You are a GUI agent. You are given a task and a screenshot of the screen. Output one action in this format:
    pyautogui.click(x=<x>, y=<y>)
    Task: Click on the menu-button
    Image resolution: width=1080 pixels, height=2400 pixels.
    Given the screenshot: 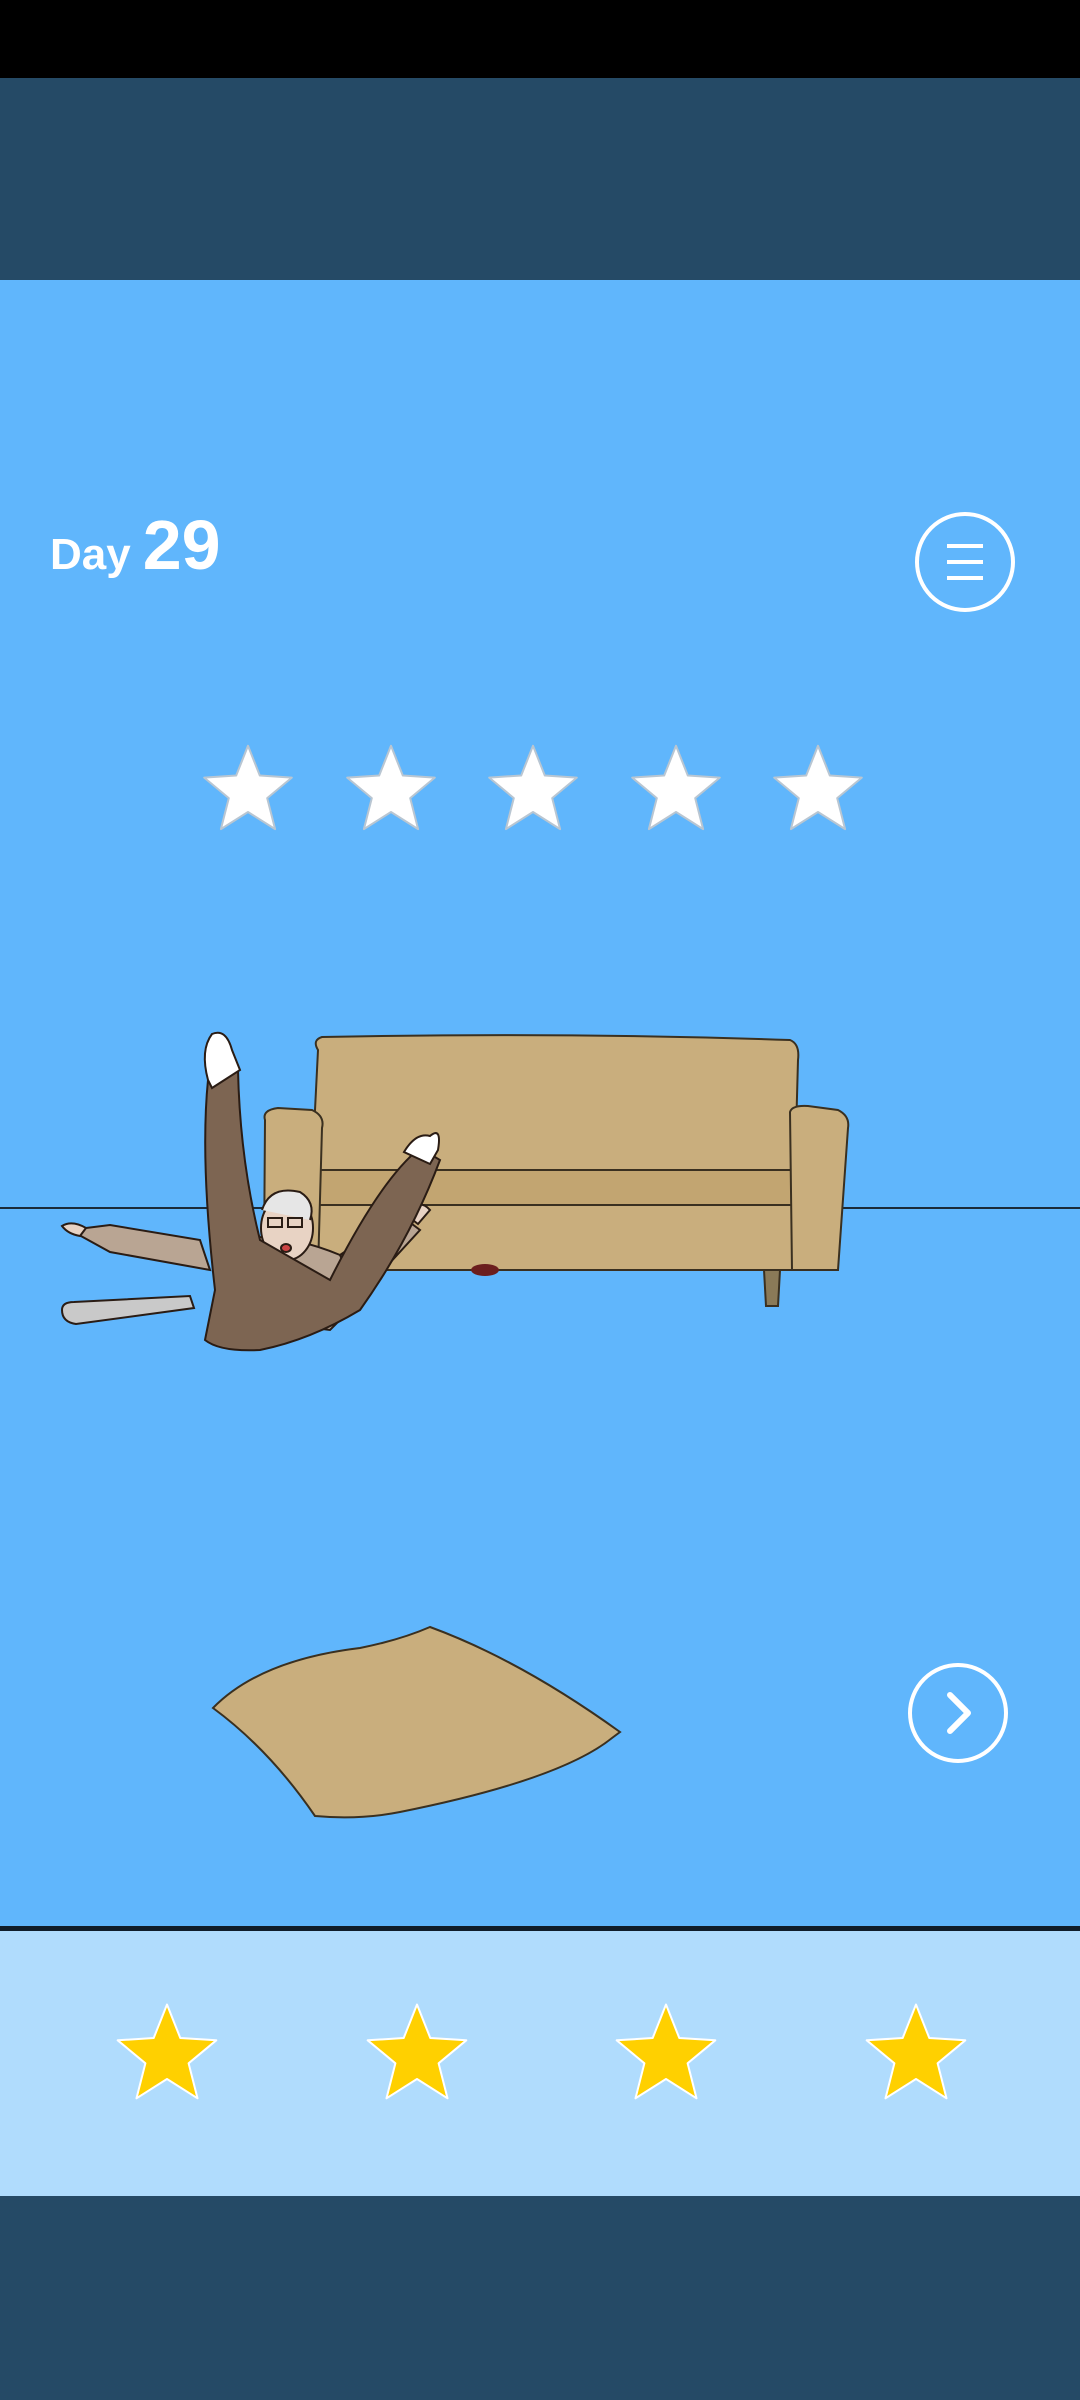 What is the action you would take?
    pyautogui.click(x=965, y=562)
    